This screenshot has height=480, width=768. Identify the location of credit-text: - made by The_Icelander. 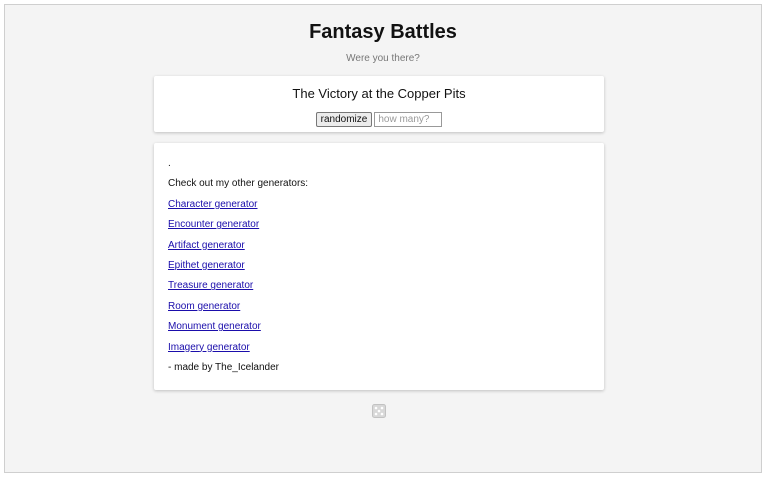
(223, 367).